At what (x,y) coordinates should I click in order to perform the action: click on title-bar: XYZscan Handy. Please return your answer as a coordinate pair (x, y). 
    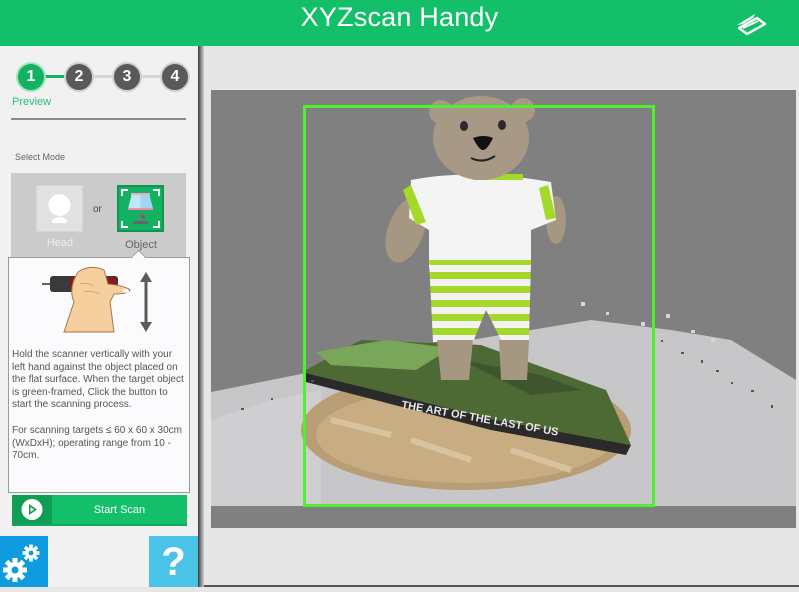
    Looking at the image, I should click on (399, 23).